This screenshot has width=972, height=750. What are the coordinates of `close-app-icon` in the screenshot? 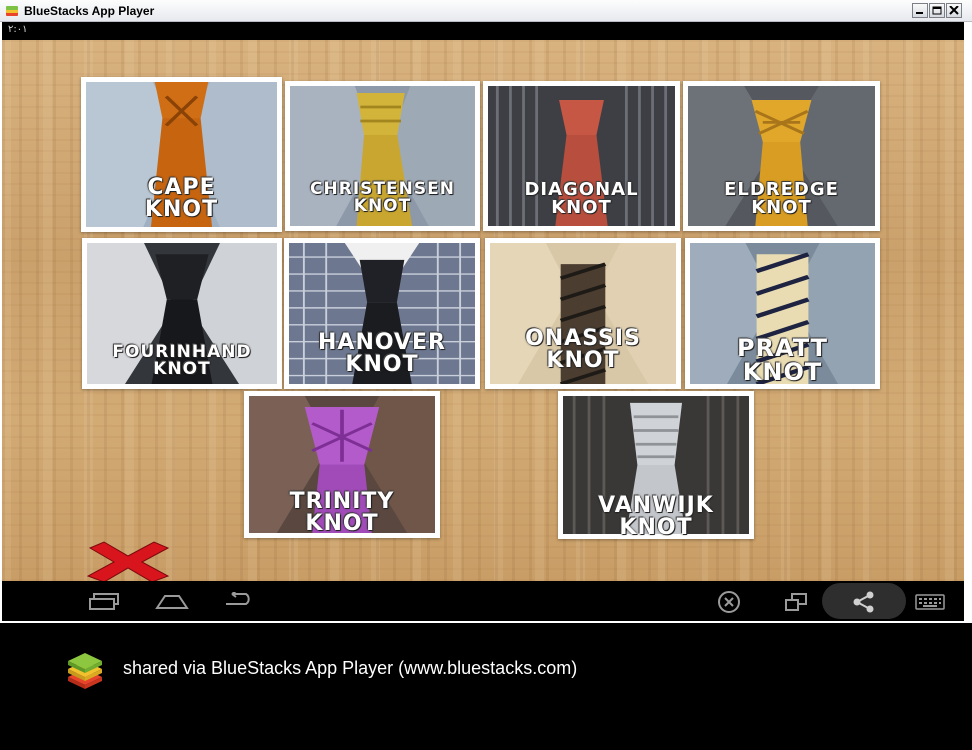 It's located at (729, 602).